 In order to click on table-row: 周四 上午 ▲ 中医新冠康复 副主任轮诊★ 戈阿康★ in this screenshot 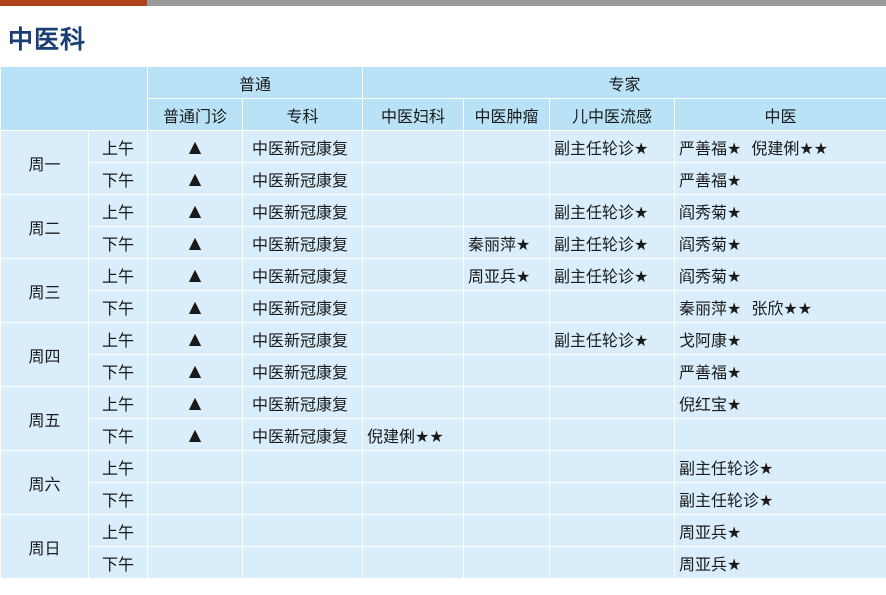, I will do `click(443, 354)`.